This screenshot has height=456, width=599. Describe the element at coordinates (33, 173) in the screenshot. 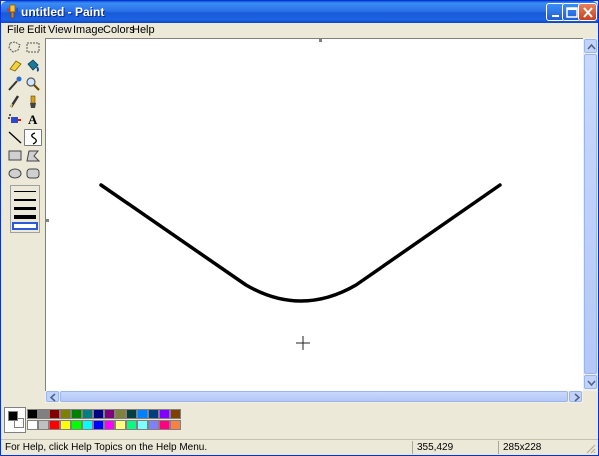

I see `rounded-rectangle-tool` at that location.